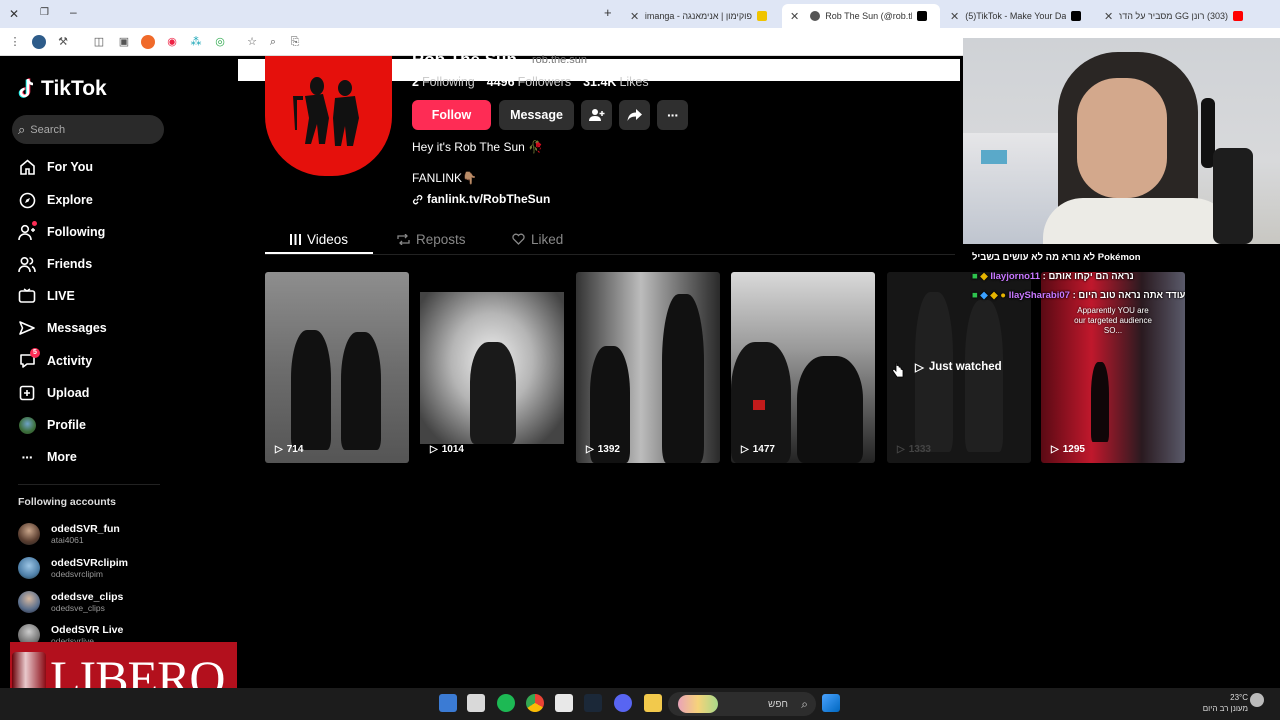 This screenshot has width=1280, height=720. Describe the element at coordinates (196, 42) in the screenshot. I see `extension-teal-icon: ⁂` at that location.